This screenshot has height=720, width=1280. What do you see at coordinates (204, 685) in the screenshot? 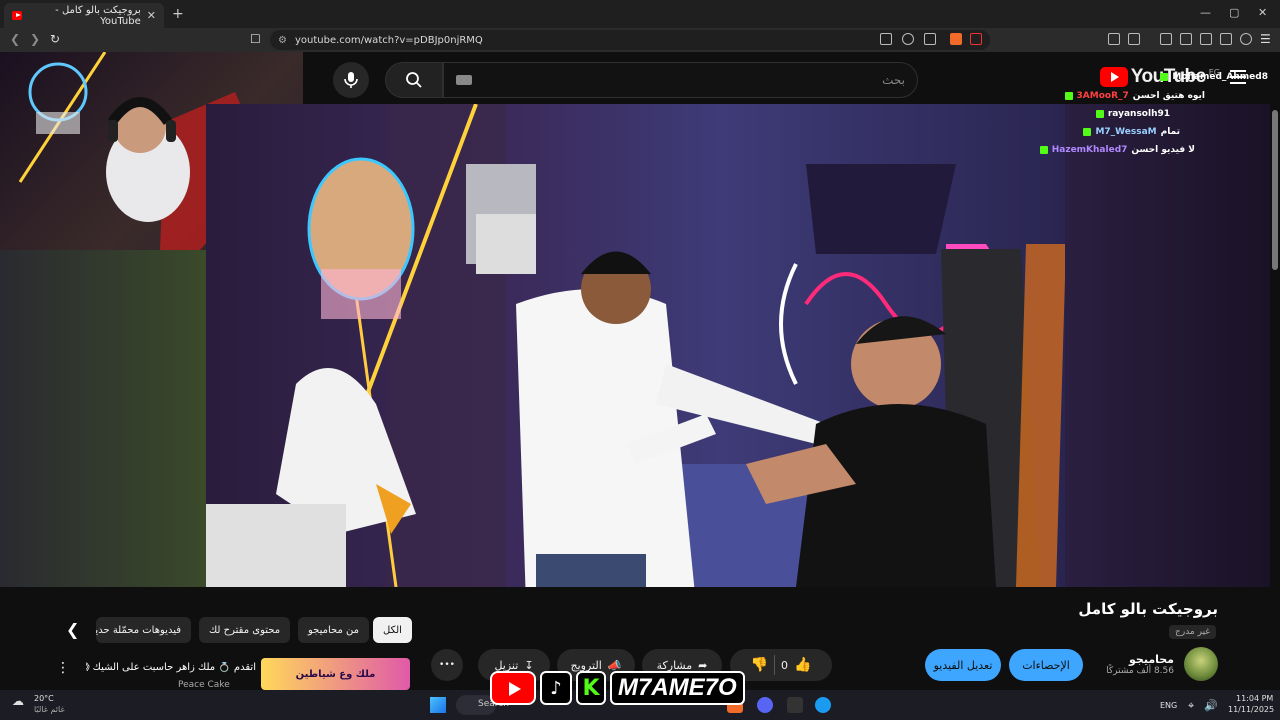
I see `recommendation-channel: Peace Cake` at bounding box center [204, 685].